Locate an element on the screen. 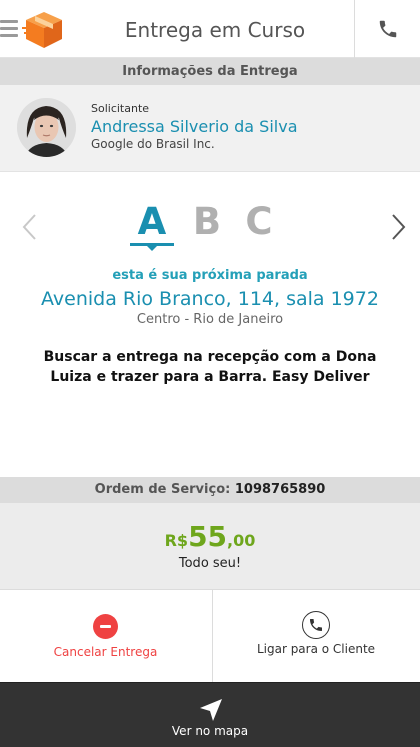  top-bar: Entrega em Curso is located at coordinates (210, 29).